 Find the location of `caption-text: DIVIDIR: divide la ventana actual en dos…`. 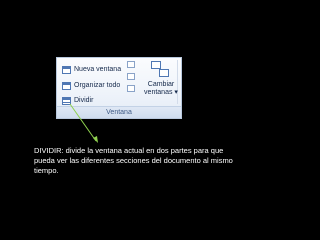

caption-text: DIVIDIR: divide la ventana actual en dos… is located at coordinates (133, 160).